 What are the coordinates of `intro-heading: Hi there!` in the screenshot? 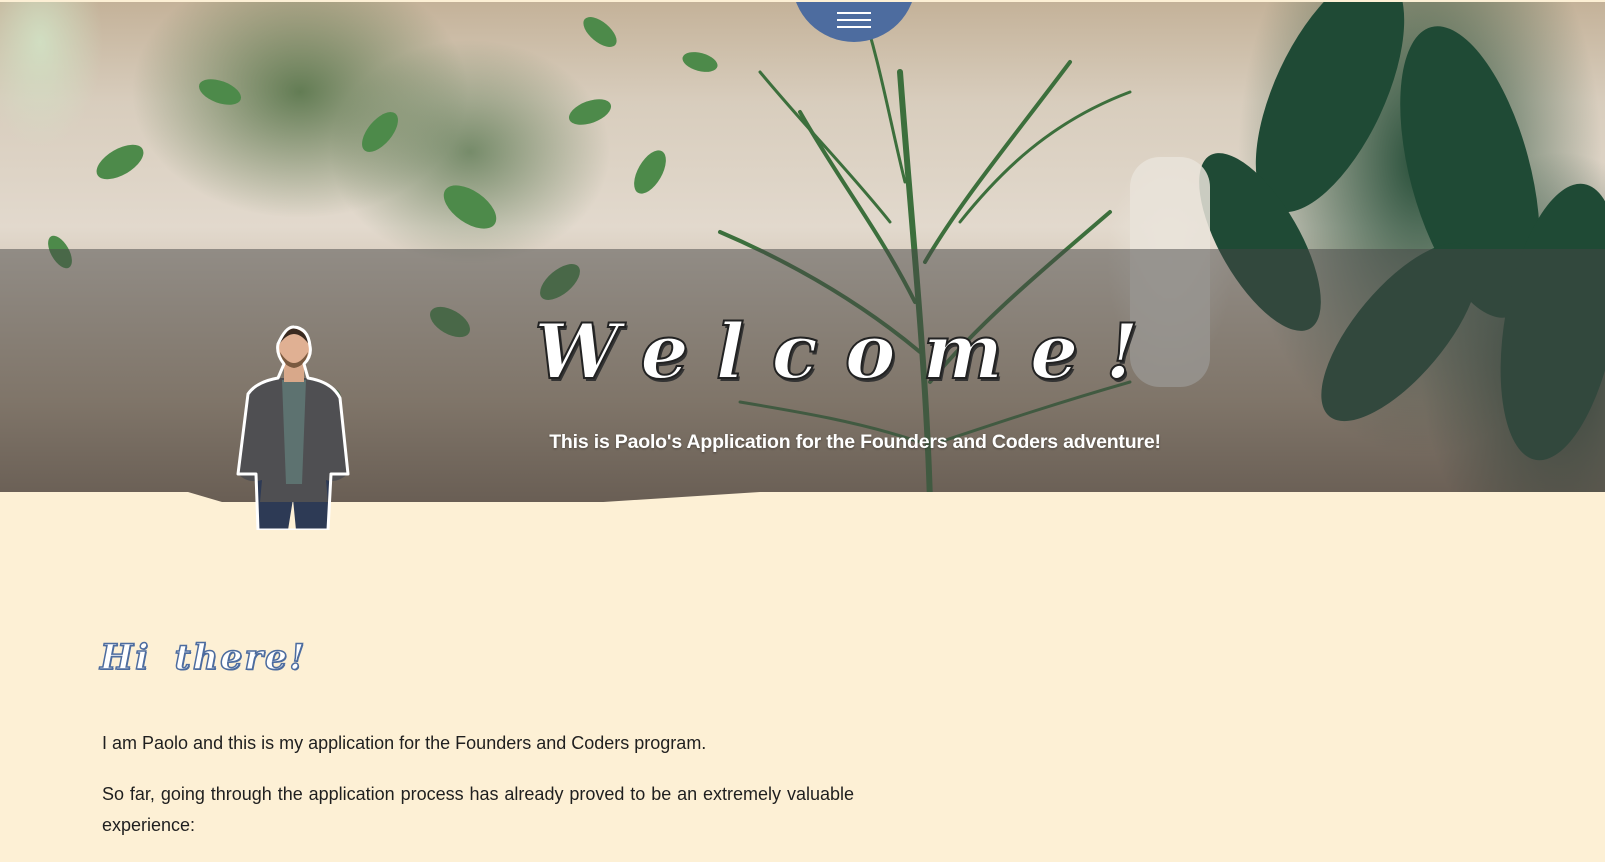 It's located at (203, 657).